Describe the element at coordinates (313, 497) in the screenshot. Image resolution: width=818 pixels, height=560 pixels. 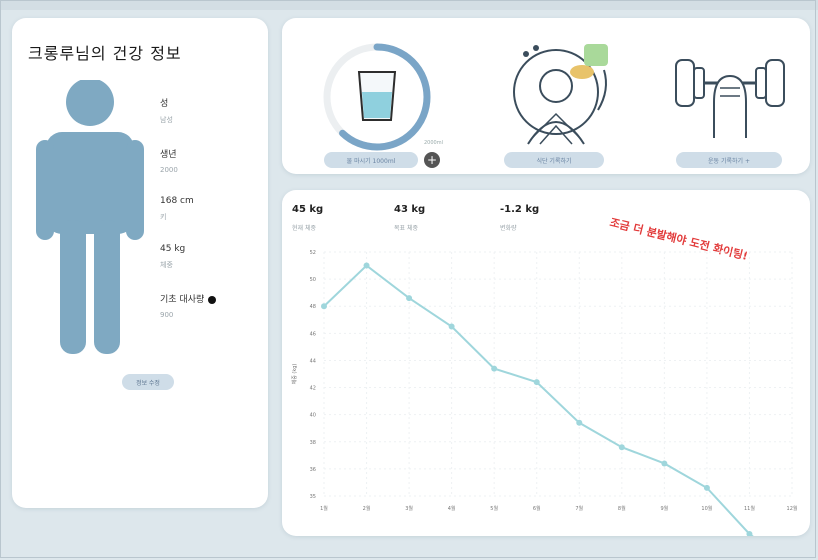
I see `y-tick-label: 35` at that location.